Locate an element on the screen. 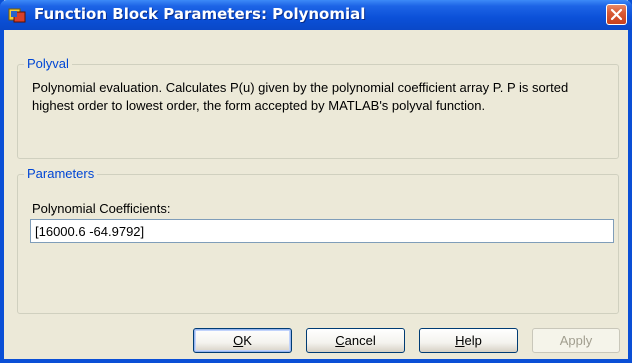 This screenshot has height=363, width=632. cancel-button: Cancel is located at coordinates (355, 340).